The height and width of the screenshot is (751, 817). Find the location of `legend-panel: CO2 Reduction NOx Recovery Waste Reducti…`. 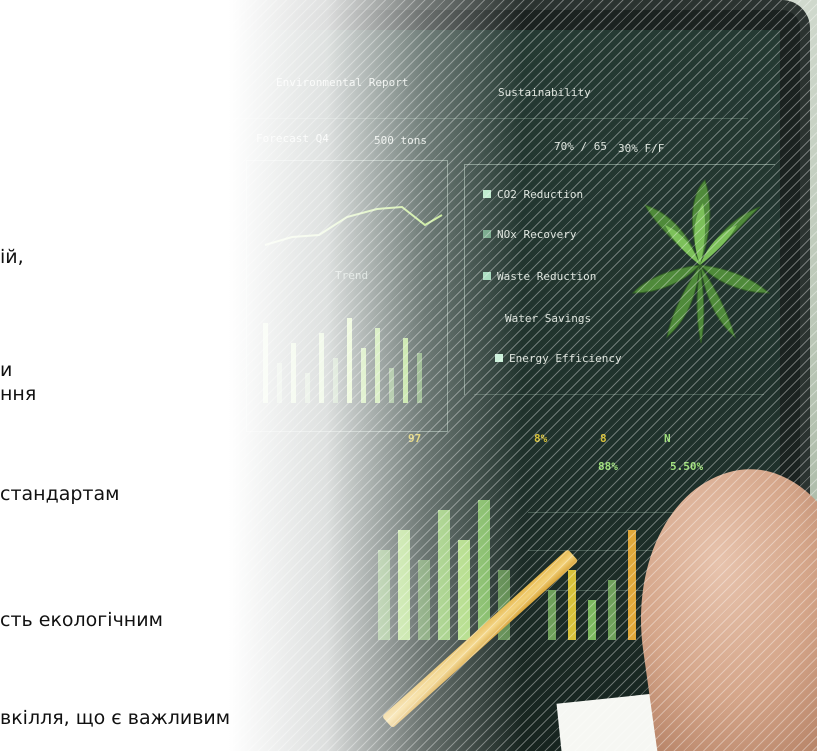

legend-panel: CO2 Reduction NOx Recovery Waste Reducti… is located at coordinates (619, 279).